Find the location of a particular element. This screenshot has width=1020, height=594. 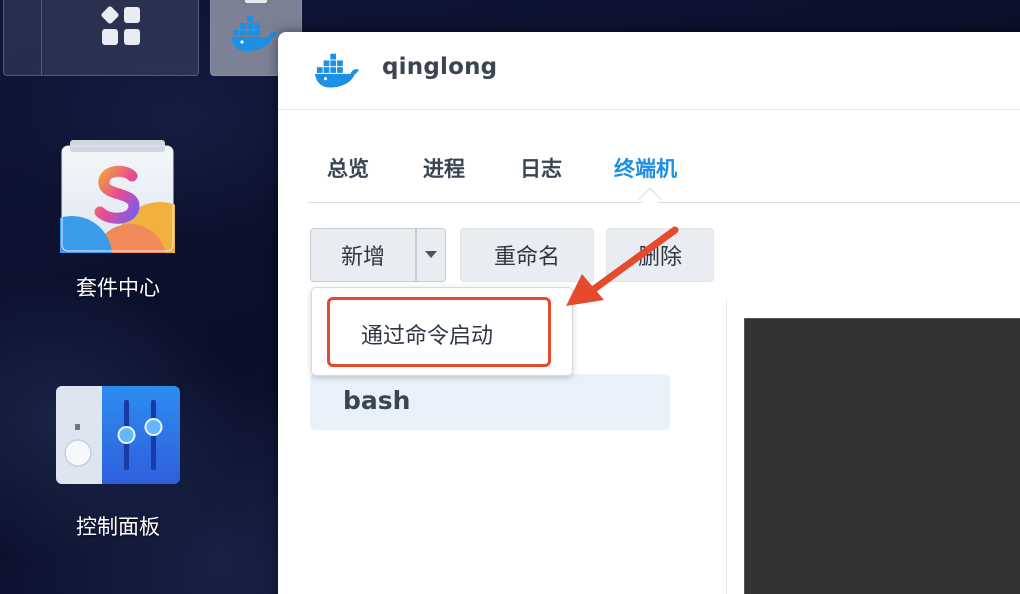

new-dropdown-menu: 通过命令启动 is located at coordinates (442, 331).